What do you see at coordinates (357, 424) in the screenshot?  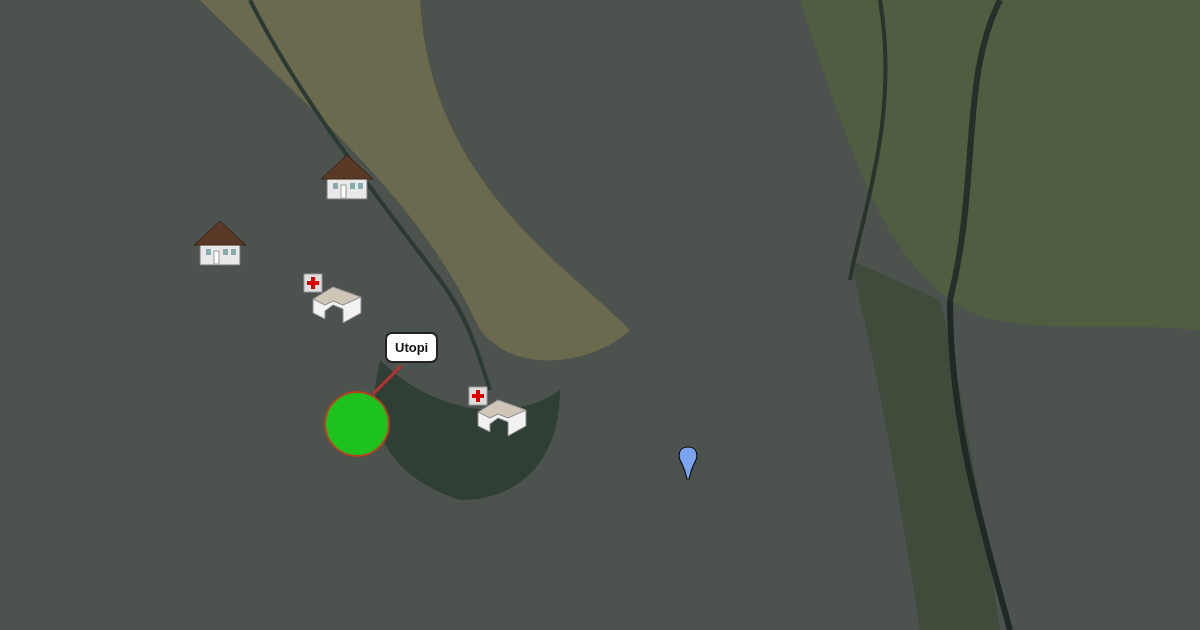 I see `area-circle-marker` at bounding box center [357, 424].